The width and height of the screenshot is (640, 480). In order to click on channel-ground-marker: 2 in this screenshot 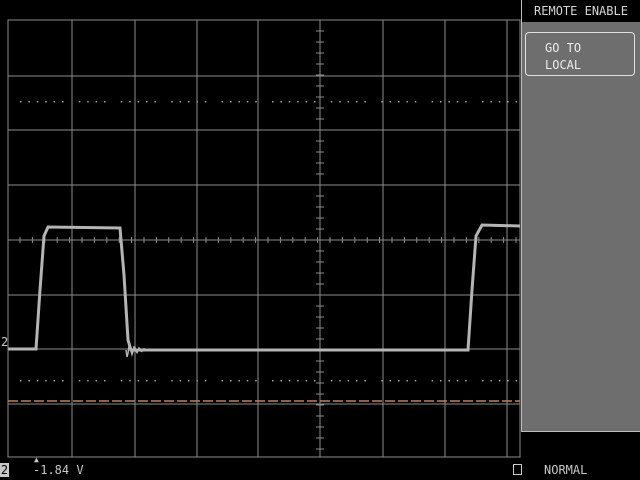, I will do `click(4, 342)`.